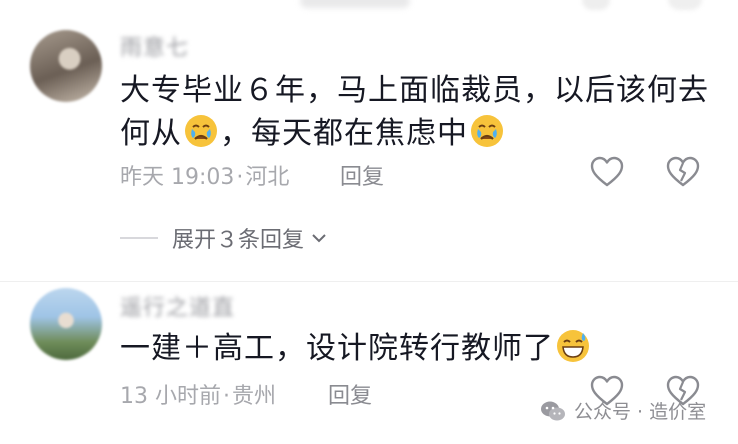  What do you see at coordinates (344, 133) in the screenshot?
I see `comment-text-part: ，每天都在焦虑中` at bounding box center [344, 133].